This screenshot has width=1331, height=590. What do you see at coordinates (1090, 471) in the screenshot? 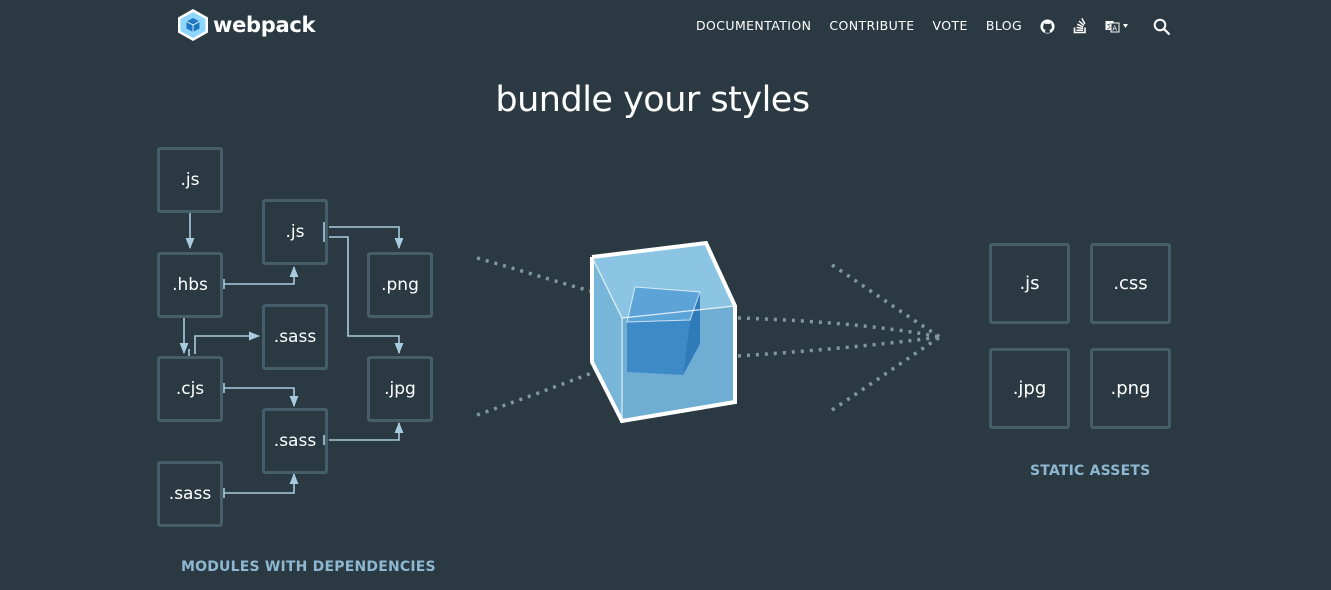
I see `assets-caption: STATIC ASSETS` at bounding box center [1090, 471].